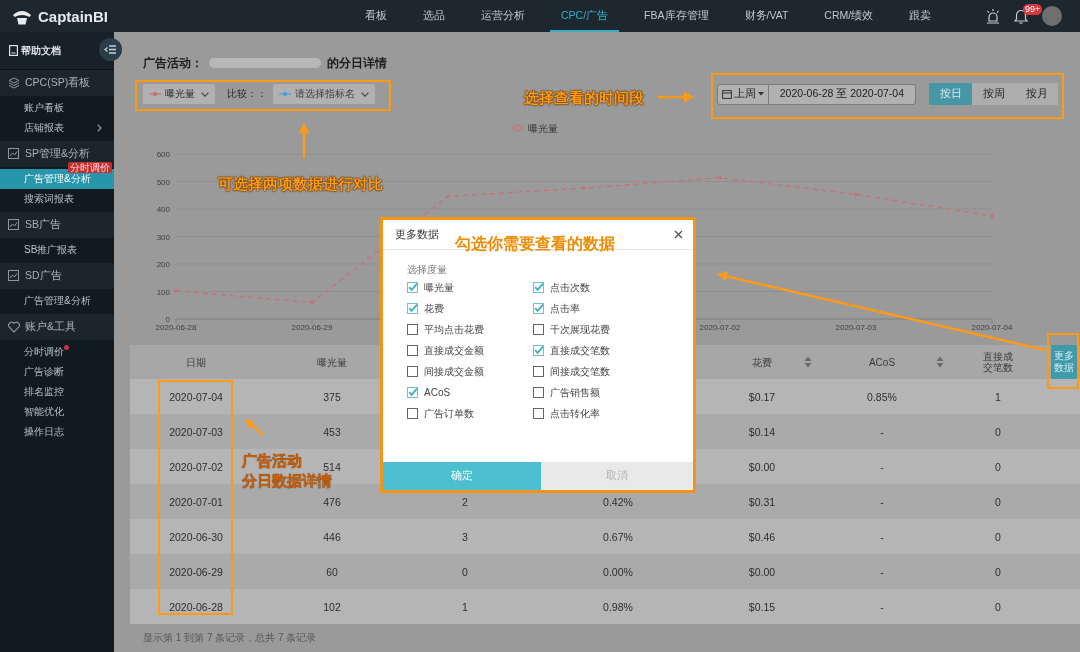 Image resolution: width=1080 pixels, height=652 pixels. What do you see at coordinates (57, 327) in the screenshot?
I see `sidebar-section: 账户&工具` at bounding box center [57, 327].